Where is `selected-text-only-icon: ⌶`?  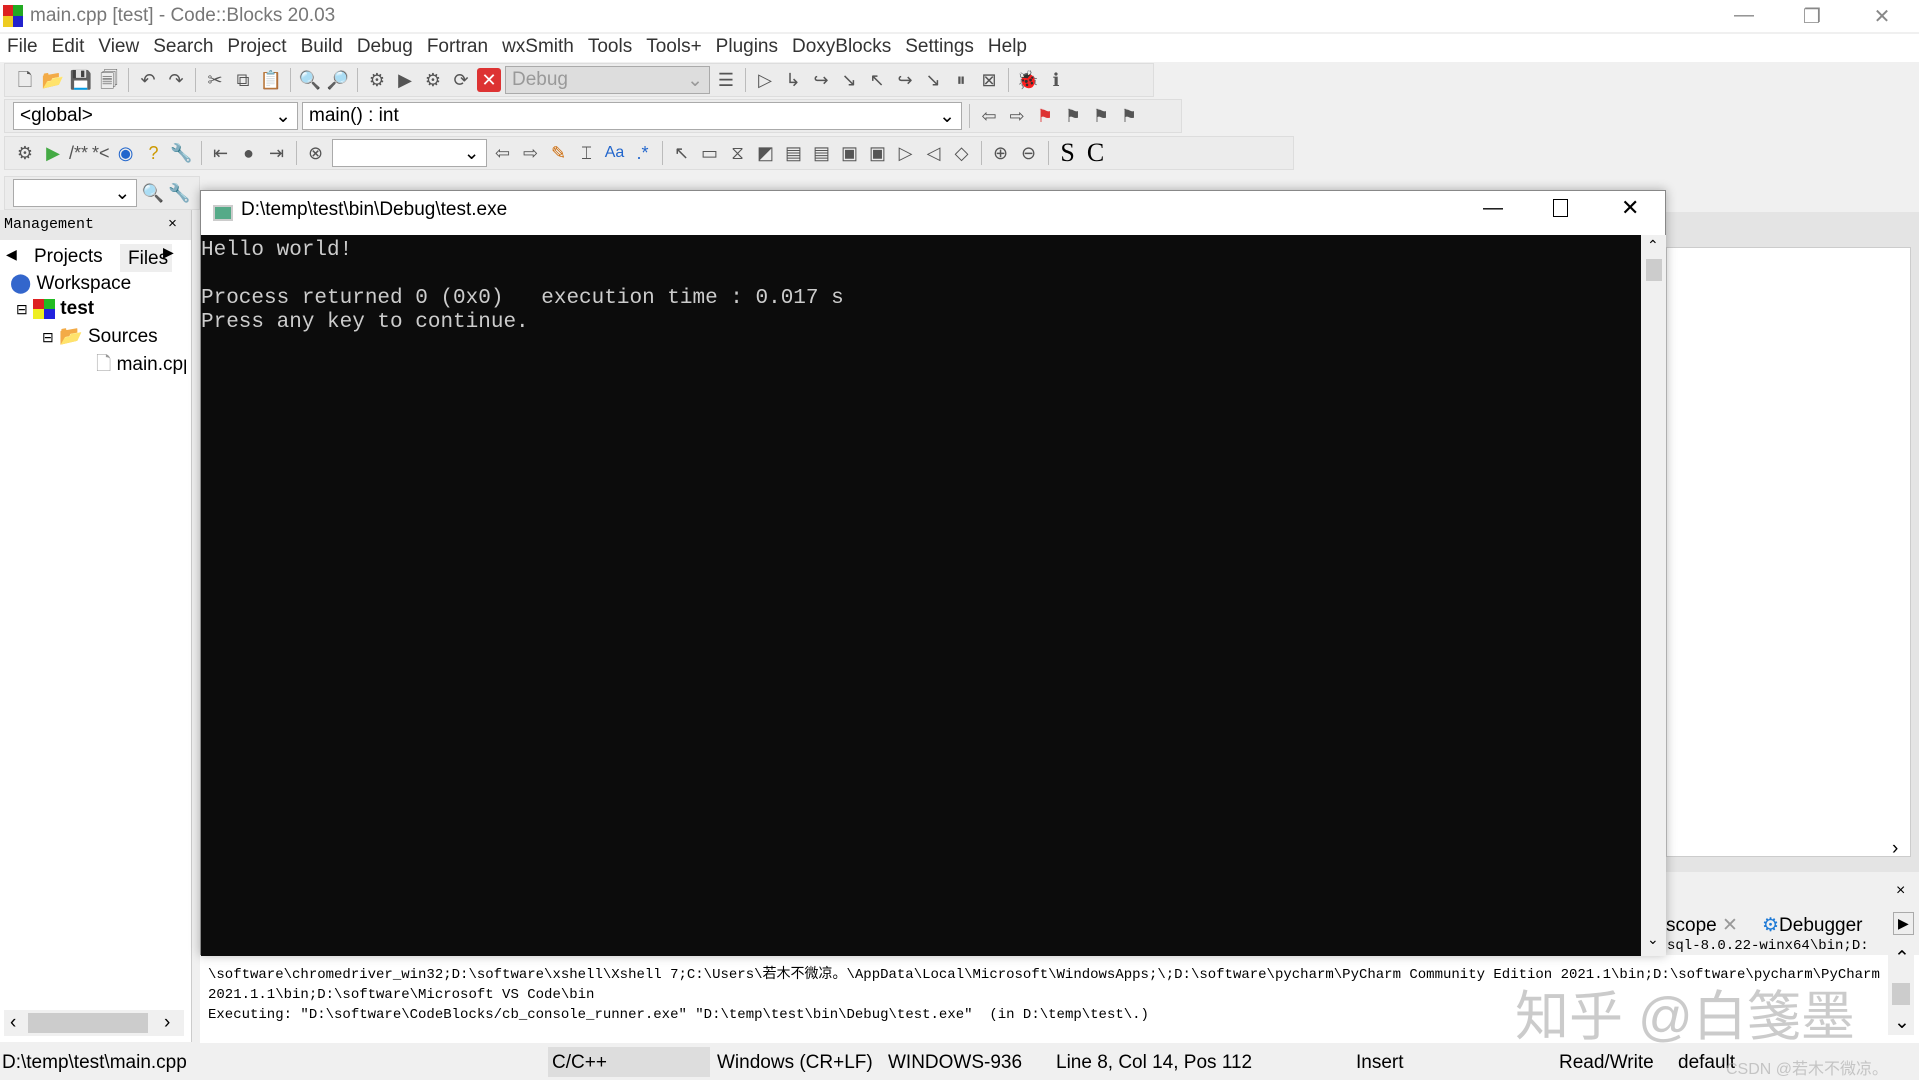
selected-text-only-icon: ⌶ is located at coordinates (587, 153).